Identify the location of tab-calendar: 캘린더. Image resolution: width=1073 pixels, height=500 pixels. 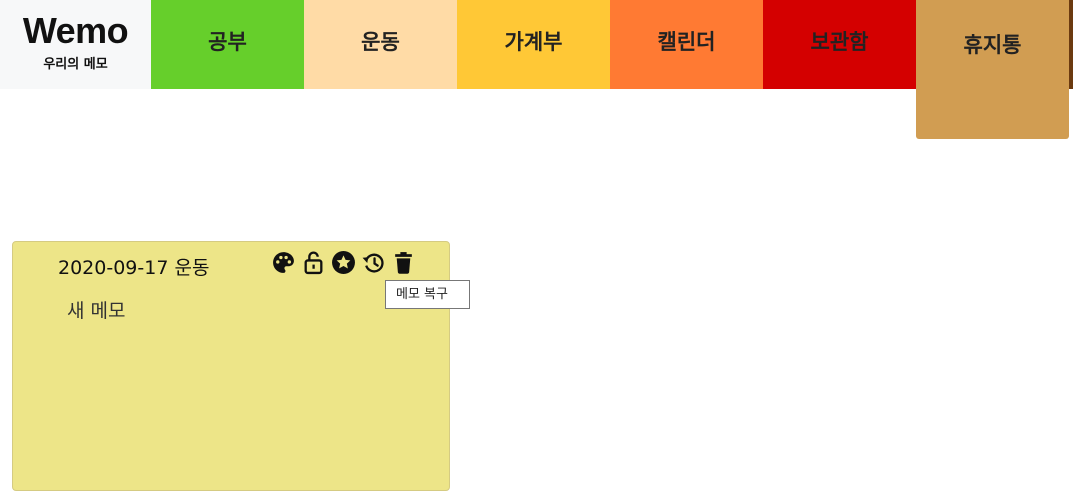
(686, 44).